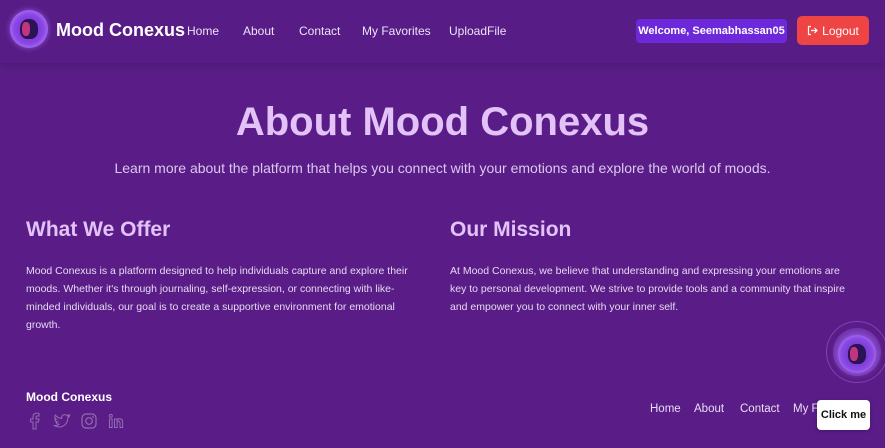  Describe the element at coordinates (203, 31) in the screenshot. I see `nav-link-home: Home` at that location.